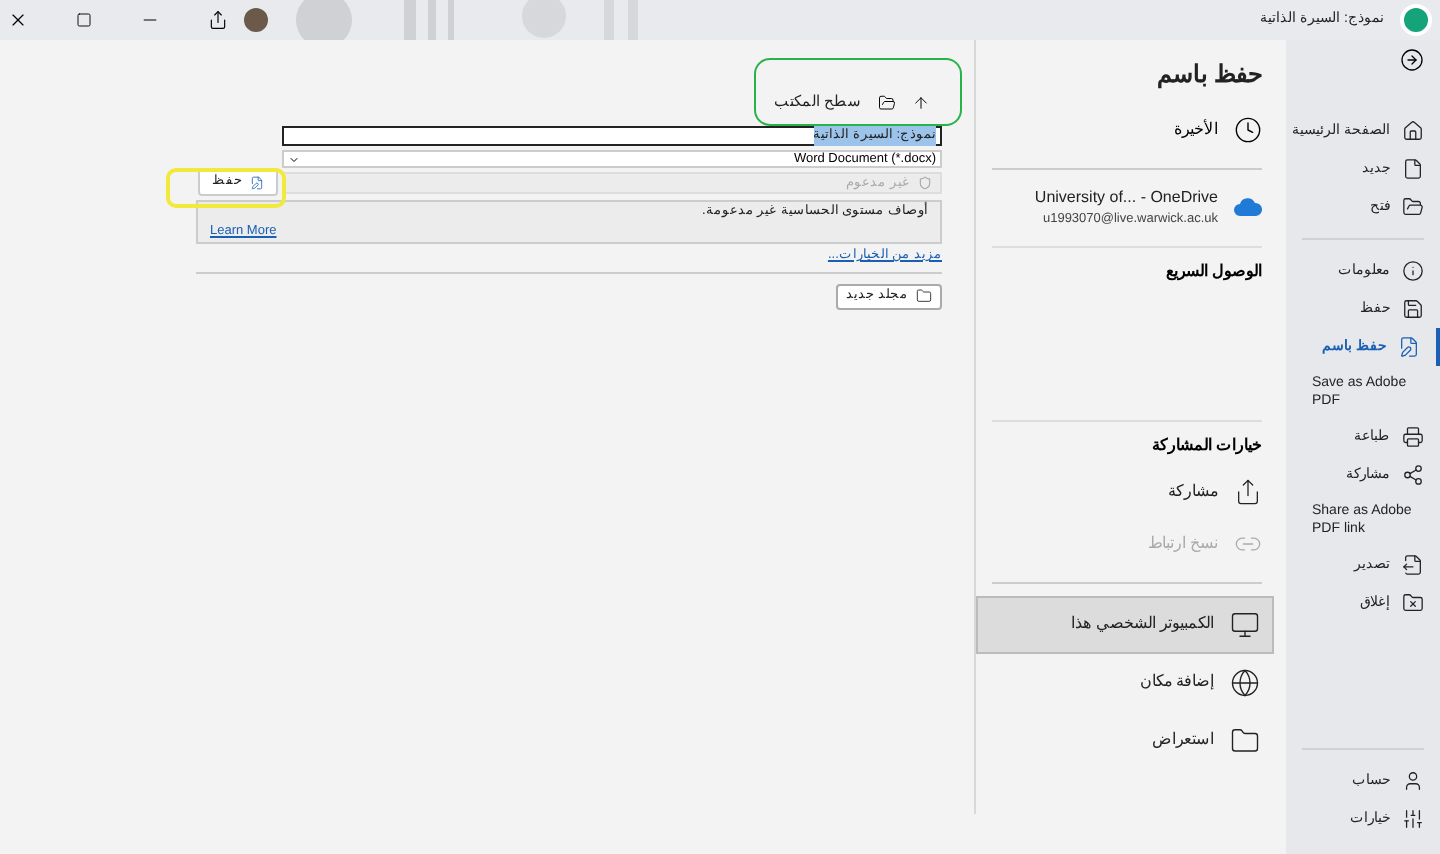  What do you see at coordinates (1205, 445) in the screenshot?
I see `section-heading: خيارات المشاركة` at bounding box center [1205, 445].